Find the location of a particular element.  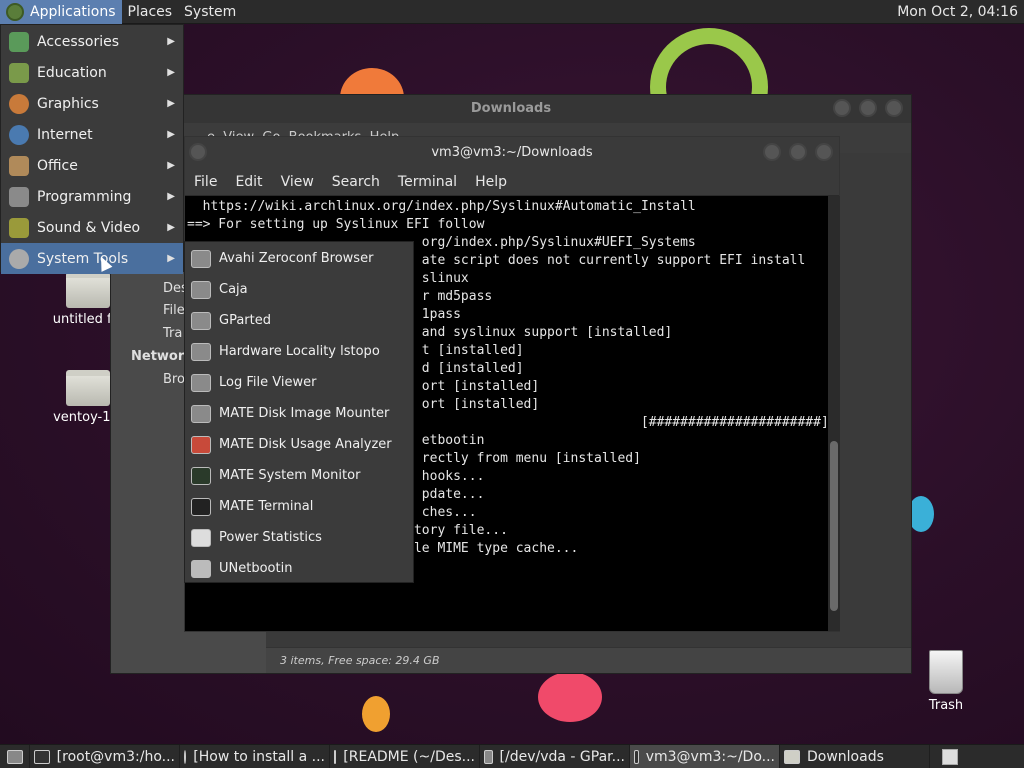

terminal-menu-search: Search is located at coordinates (356, 182).